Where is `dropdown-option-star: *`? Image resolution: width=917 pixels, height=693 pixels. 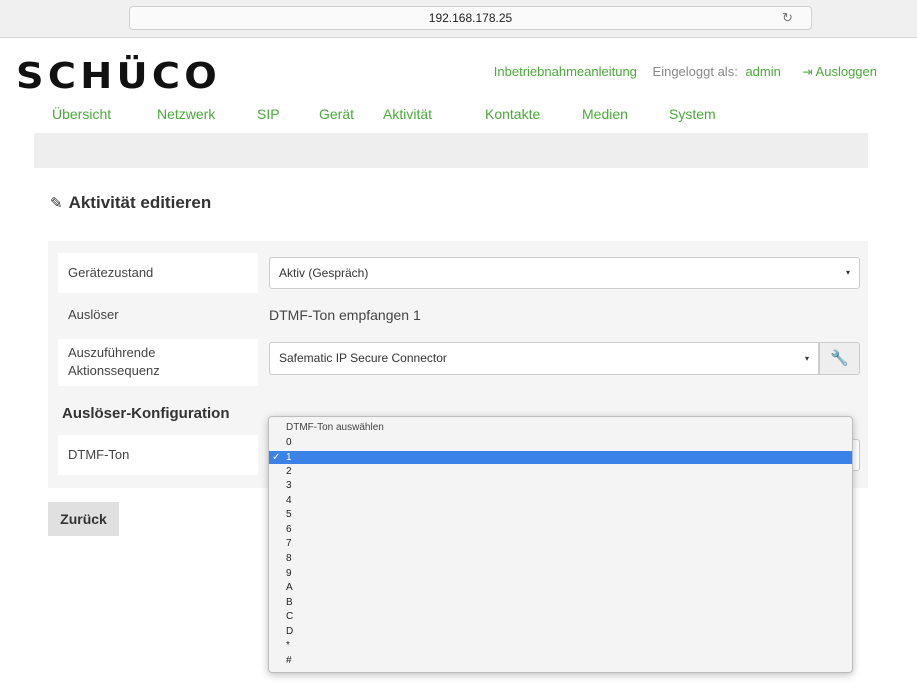 dropdown-option-star: * is located at coordinates (560, 645).